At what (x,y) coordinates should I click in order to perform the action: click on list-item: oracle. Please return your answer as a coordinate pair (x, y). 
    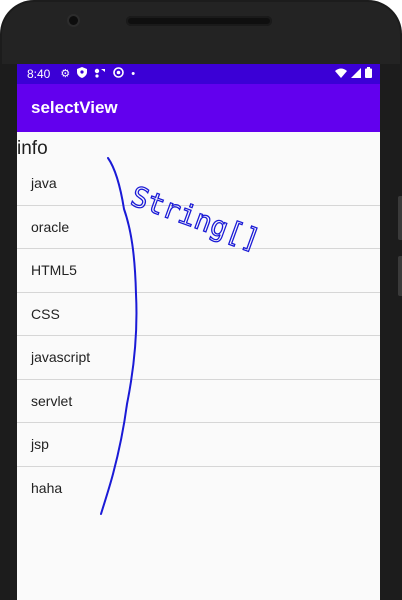
    Looking at the image, I should click on (198, 227).